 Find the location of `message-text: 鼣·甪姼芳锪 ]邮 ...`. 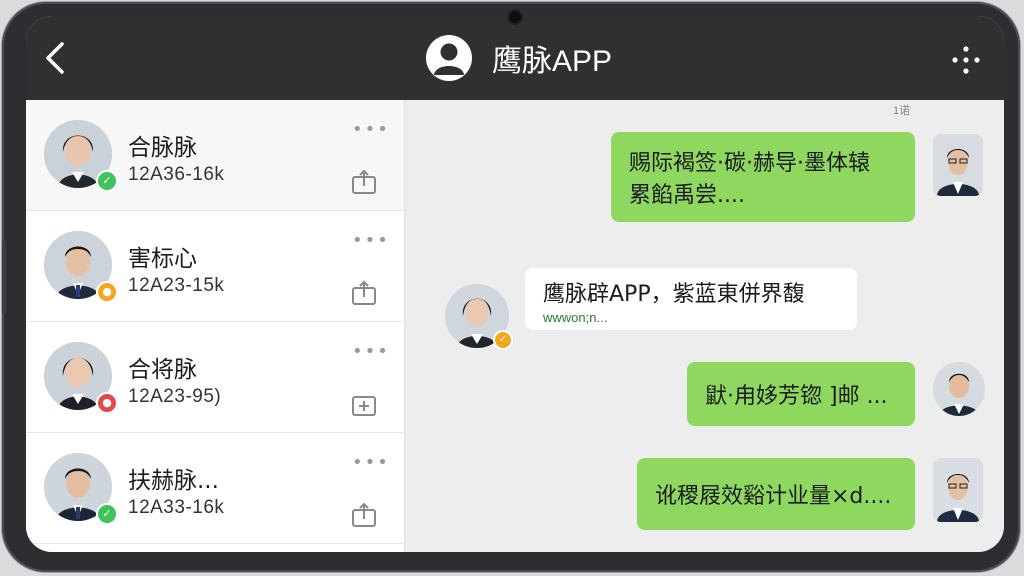

message-text: 鼣·甪姼芳锪 ]邮 ... is located at coordinates (796, 396).